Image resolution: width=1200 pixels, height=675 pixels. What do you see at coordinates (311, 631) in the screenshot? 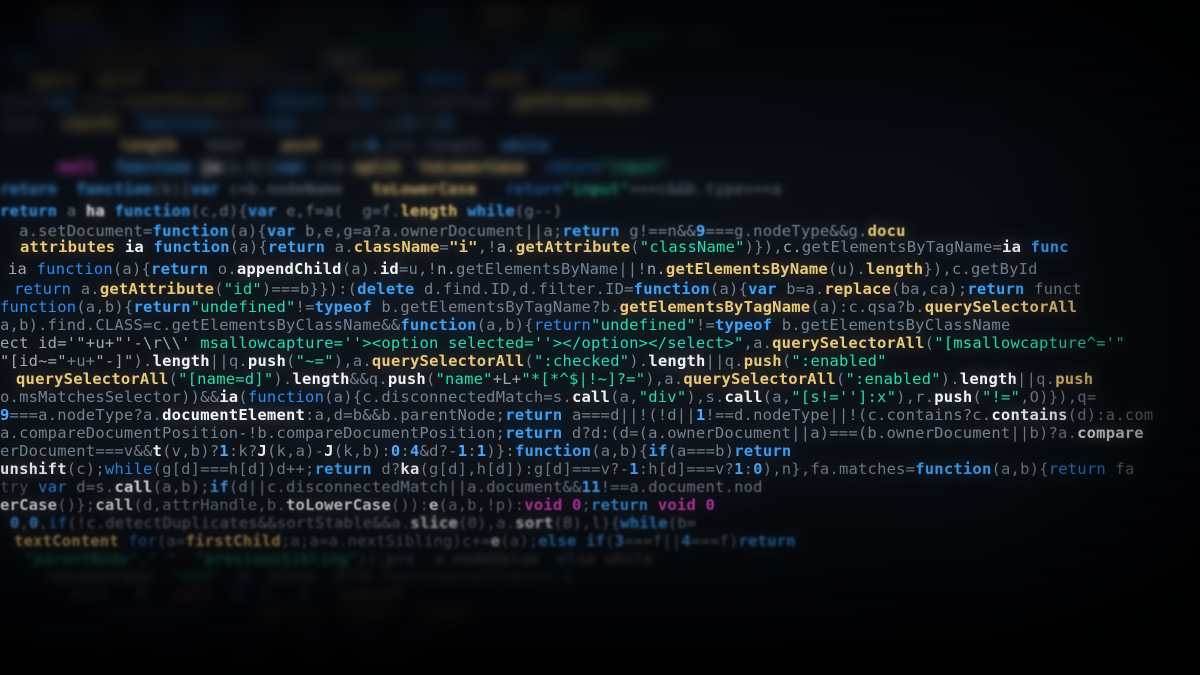
I see `code-token: a||` at bounding box center [311, 631].